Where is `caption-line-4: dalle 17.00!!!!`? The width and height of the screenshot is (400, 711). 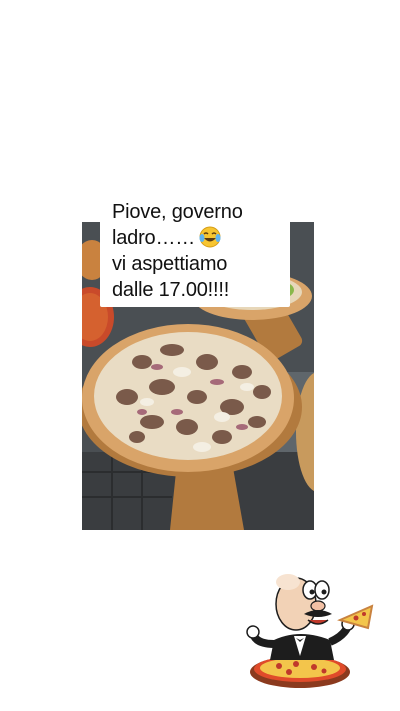 caption-line-4: dalle 17.00!!!! is located at coordinates (171, 290).